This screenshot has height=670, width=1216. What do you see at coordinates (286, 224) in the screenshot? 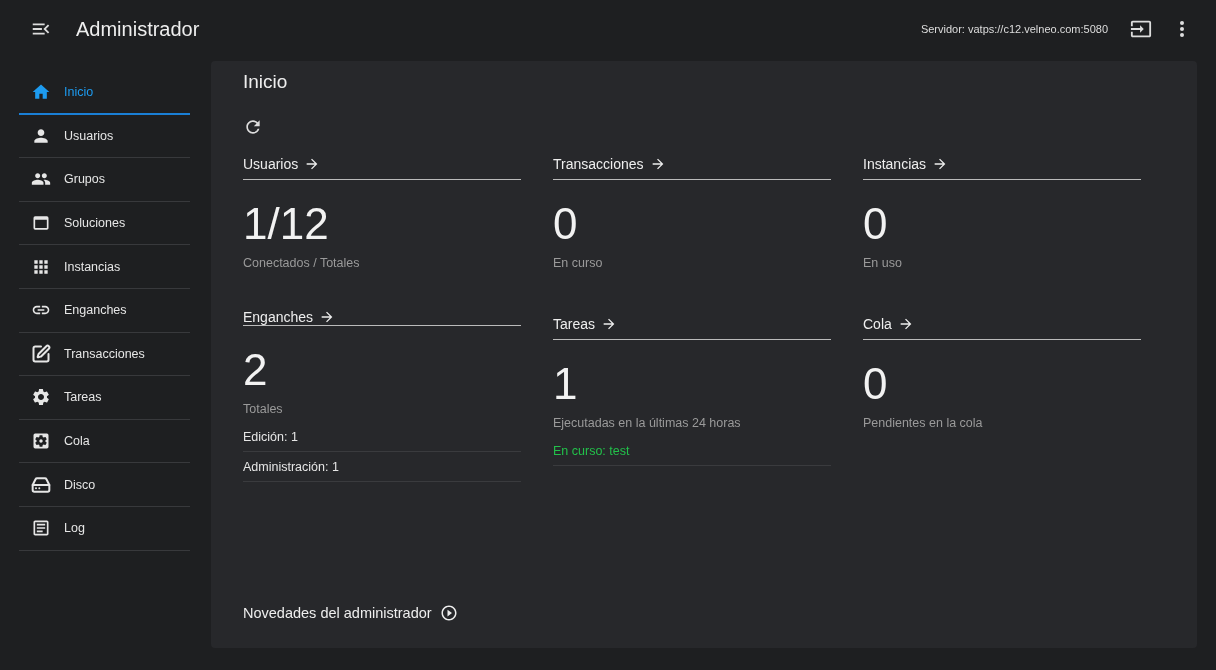
I see `stat-value: 1/12` at bounding box center [286, 224].